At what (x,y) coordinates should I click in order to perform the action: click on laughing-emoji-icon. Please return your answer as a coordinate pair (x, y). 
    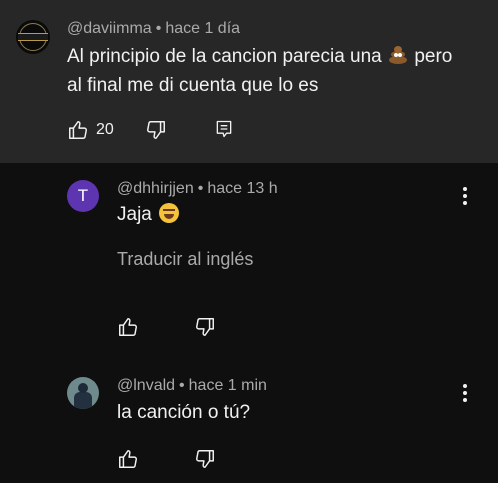
    Looking at the image, I should click on (169, 213).